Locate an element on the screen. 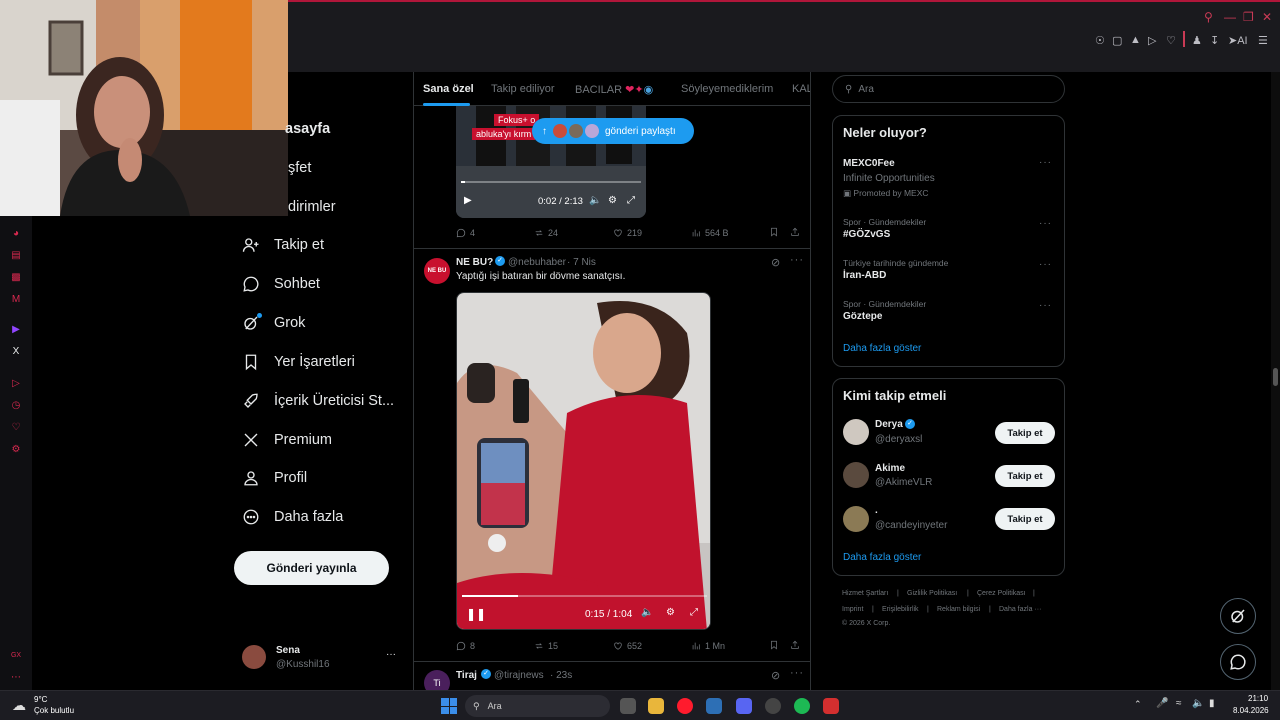 This screenshot has height=720, width=1280. trend-name: #GÖZvGS is located at coordinates (866, 234).